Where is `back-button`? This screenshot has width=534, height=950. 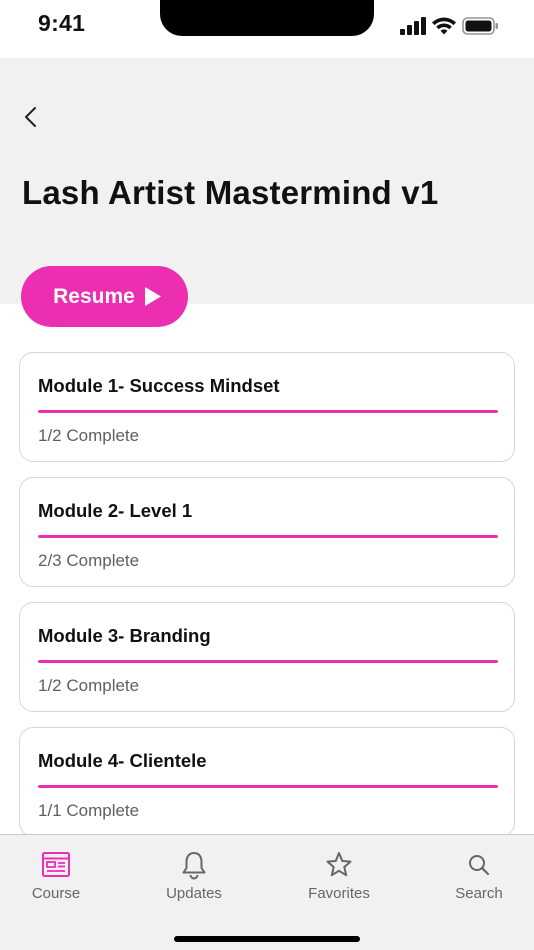 back-button is located at coordinates (33, 117).